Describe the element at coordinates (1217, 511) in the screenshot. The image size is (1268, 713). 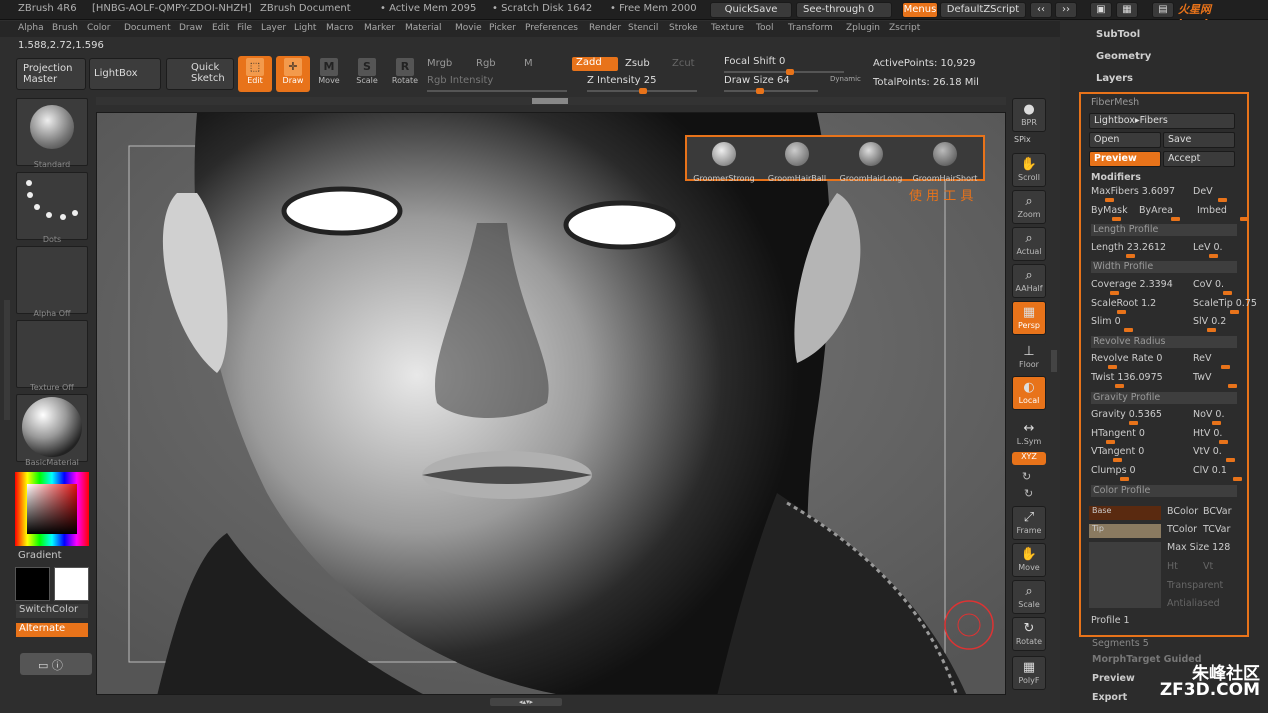
I see `bcvar-slider: BCVar` at that location.